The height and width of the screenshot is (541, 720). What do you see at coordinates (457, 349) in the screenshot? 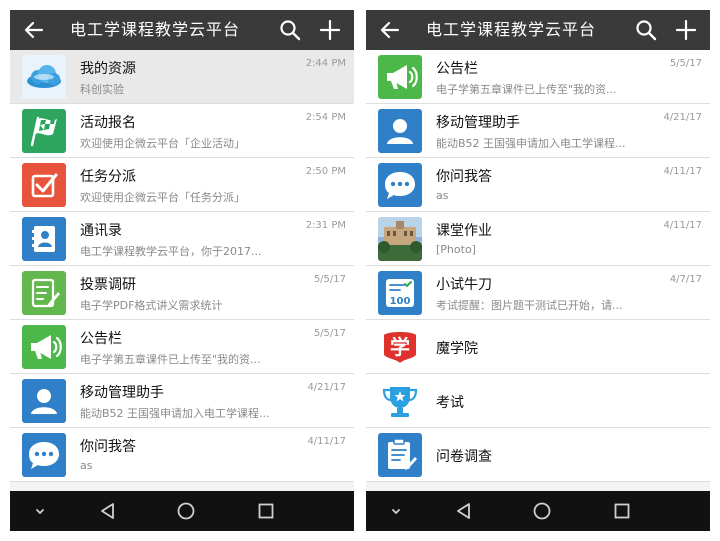
I see `item-title: 魔学院` at bounding box center [457, 349].